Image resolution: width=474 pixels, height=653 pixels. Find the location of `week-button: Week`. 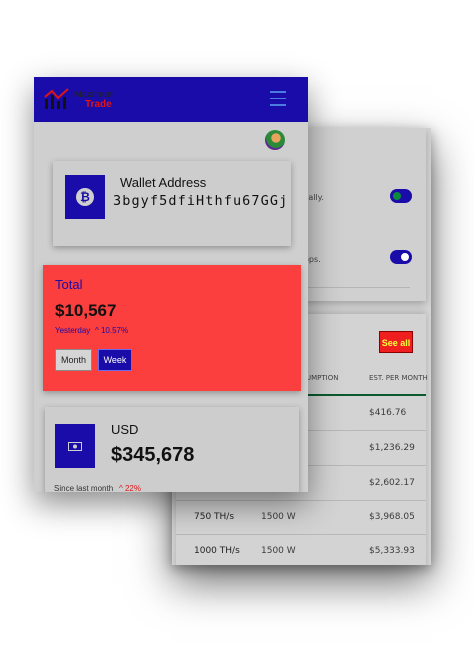

week-button: Week is located at coordinates (115, 360).